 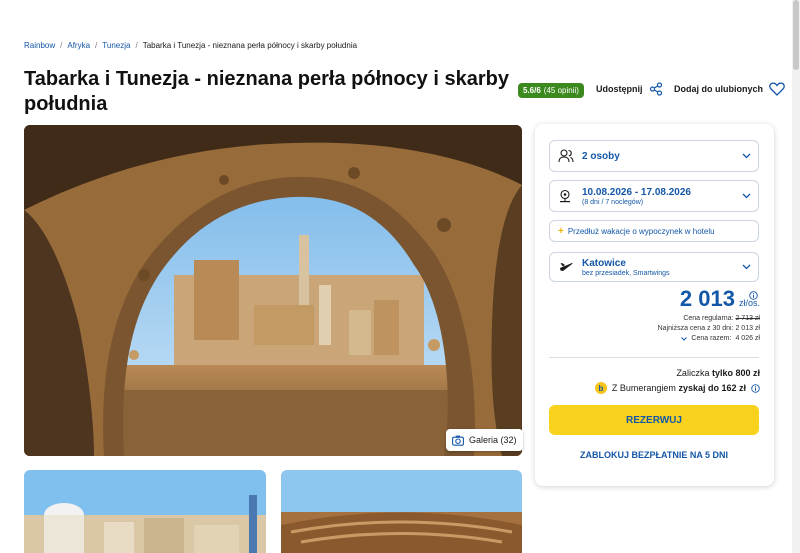 I want to click on calendar-icon, so click(x=565, y=196).